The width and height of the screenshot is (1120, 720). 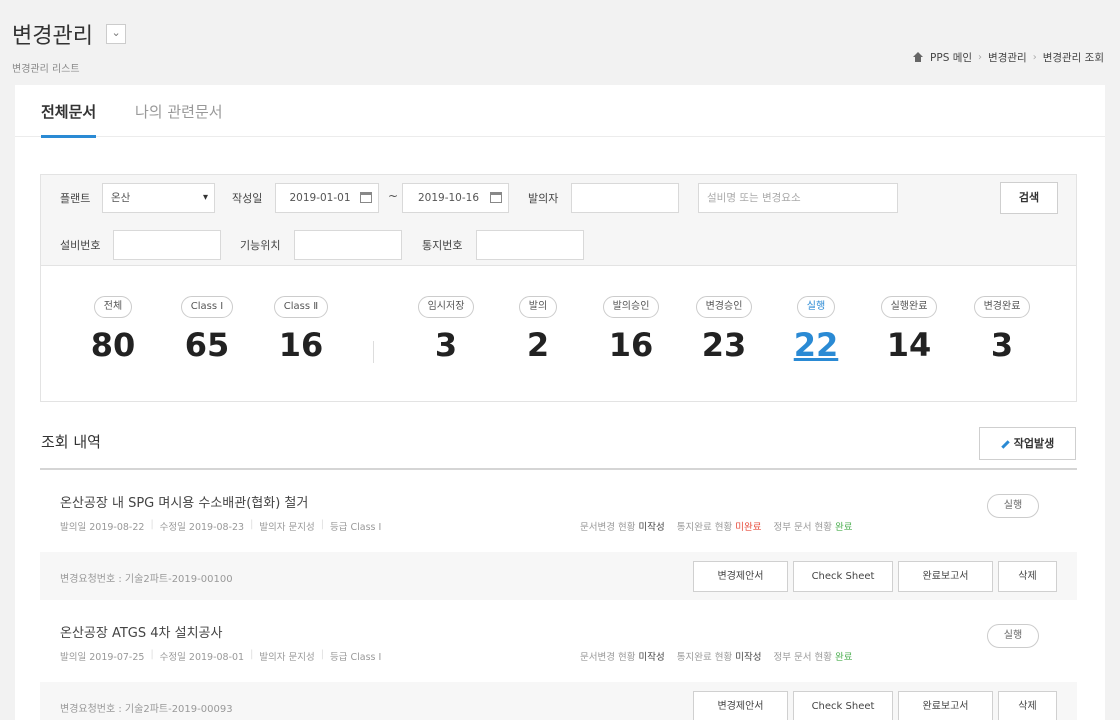 I want to click on item-title: 온산공장 ATGS 4차 설치공사, so click(x=141, y=631).